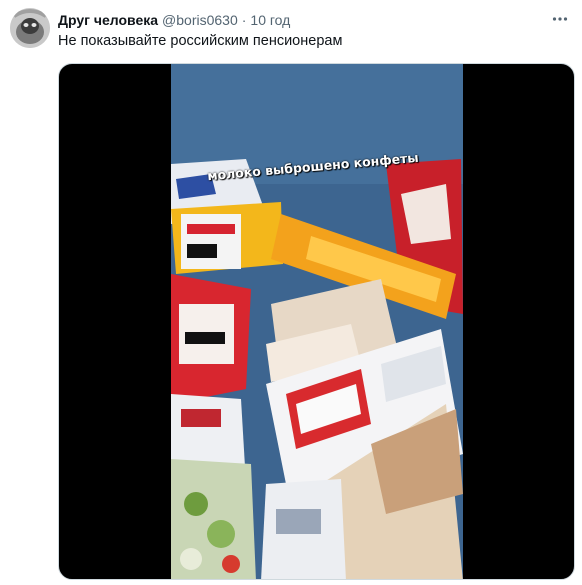 Image resolution: width=582 pixels, height=585 pixels. Describe the element at coordinates (200, 20) in the screenshot. I see `author-handle: @boris0630` at that location.